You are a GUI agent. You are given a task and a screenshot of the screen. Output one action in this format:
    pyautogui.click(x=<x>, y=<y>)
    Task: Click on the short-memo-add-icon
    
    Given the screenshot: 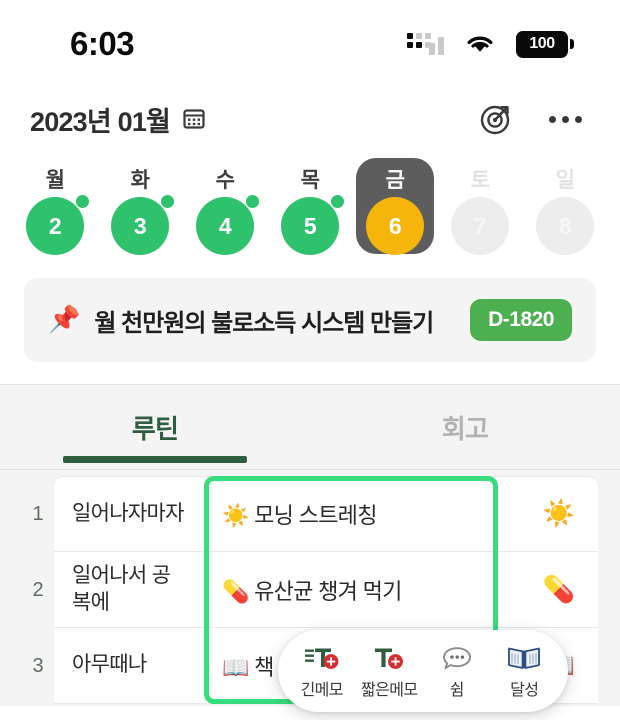 What is the action you would take?
    pyautogui.click(x=389, y=658)
    